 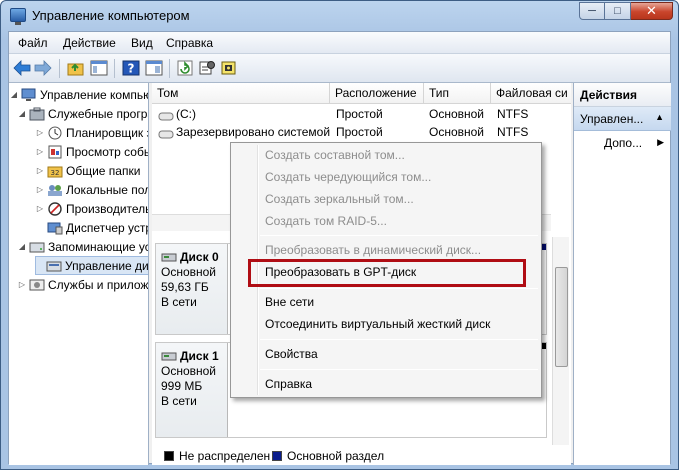 What do you see at coordinates (91, 151) in the screenshot?
I see `tree-item-event-viewer: ▷ Просмотр событий` at bounding box center [91, 151].